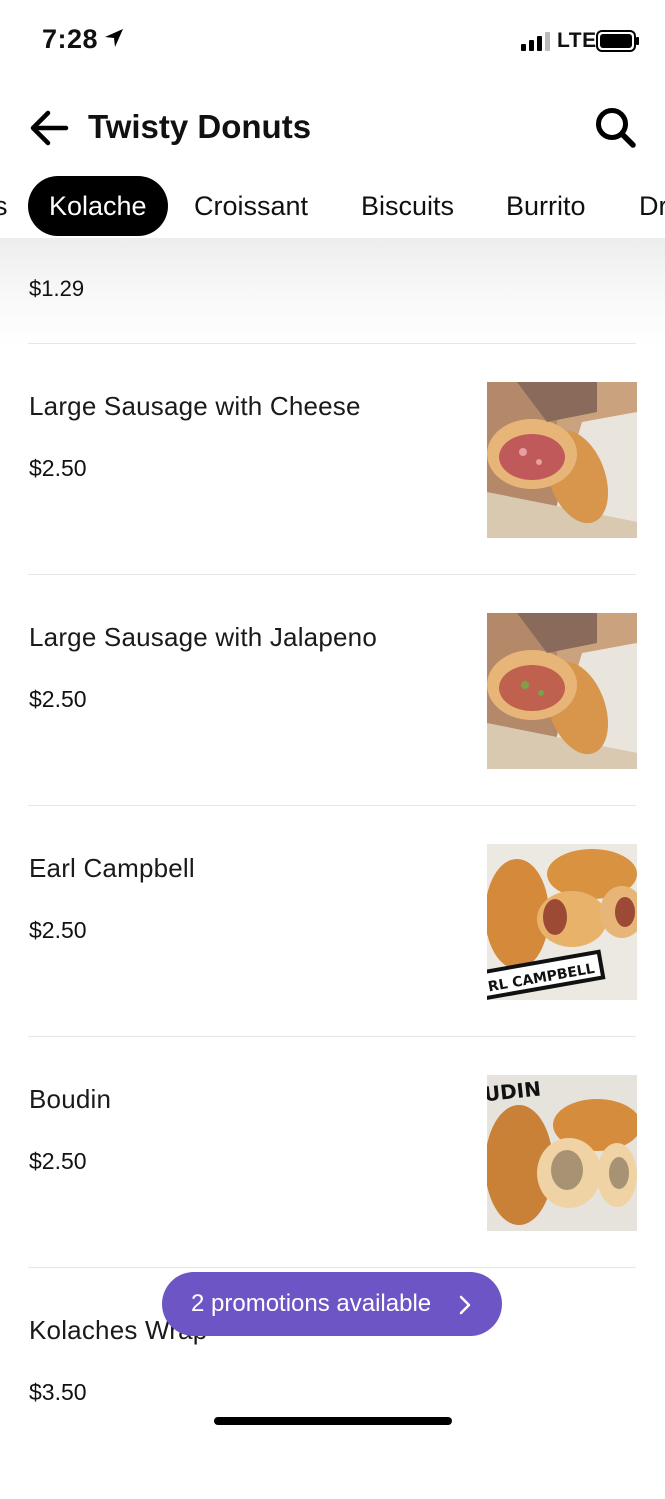 This screenshot has height=1499, width=665. I want to click on scroll-shadow, so click(332, 293).